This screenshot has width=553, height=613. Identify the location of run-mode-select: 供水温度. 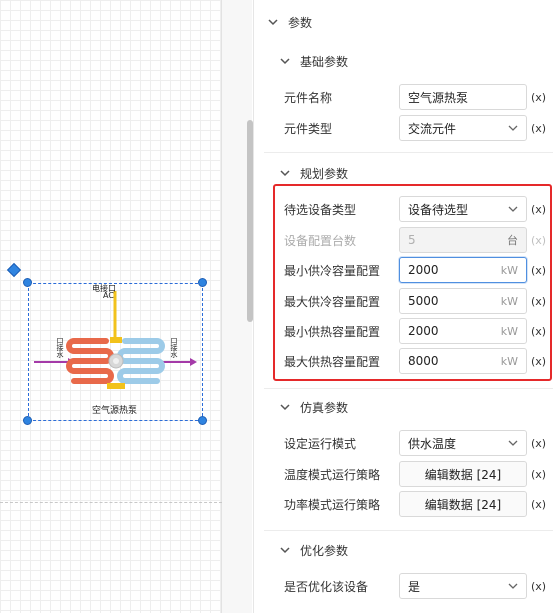
(463, 443).